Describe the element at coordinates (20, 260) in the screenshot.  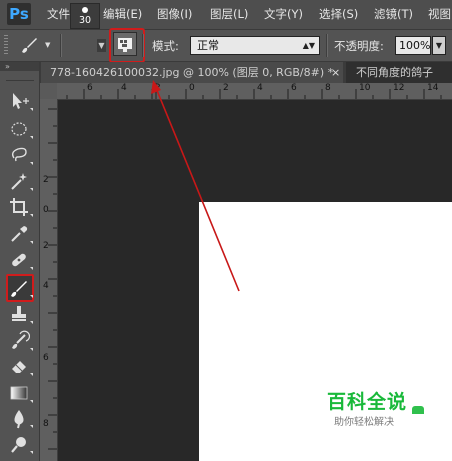
I see `healing-brush-tool-icon` at that location.